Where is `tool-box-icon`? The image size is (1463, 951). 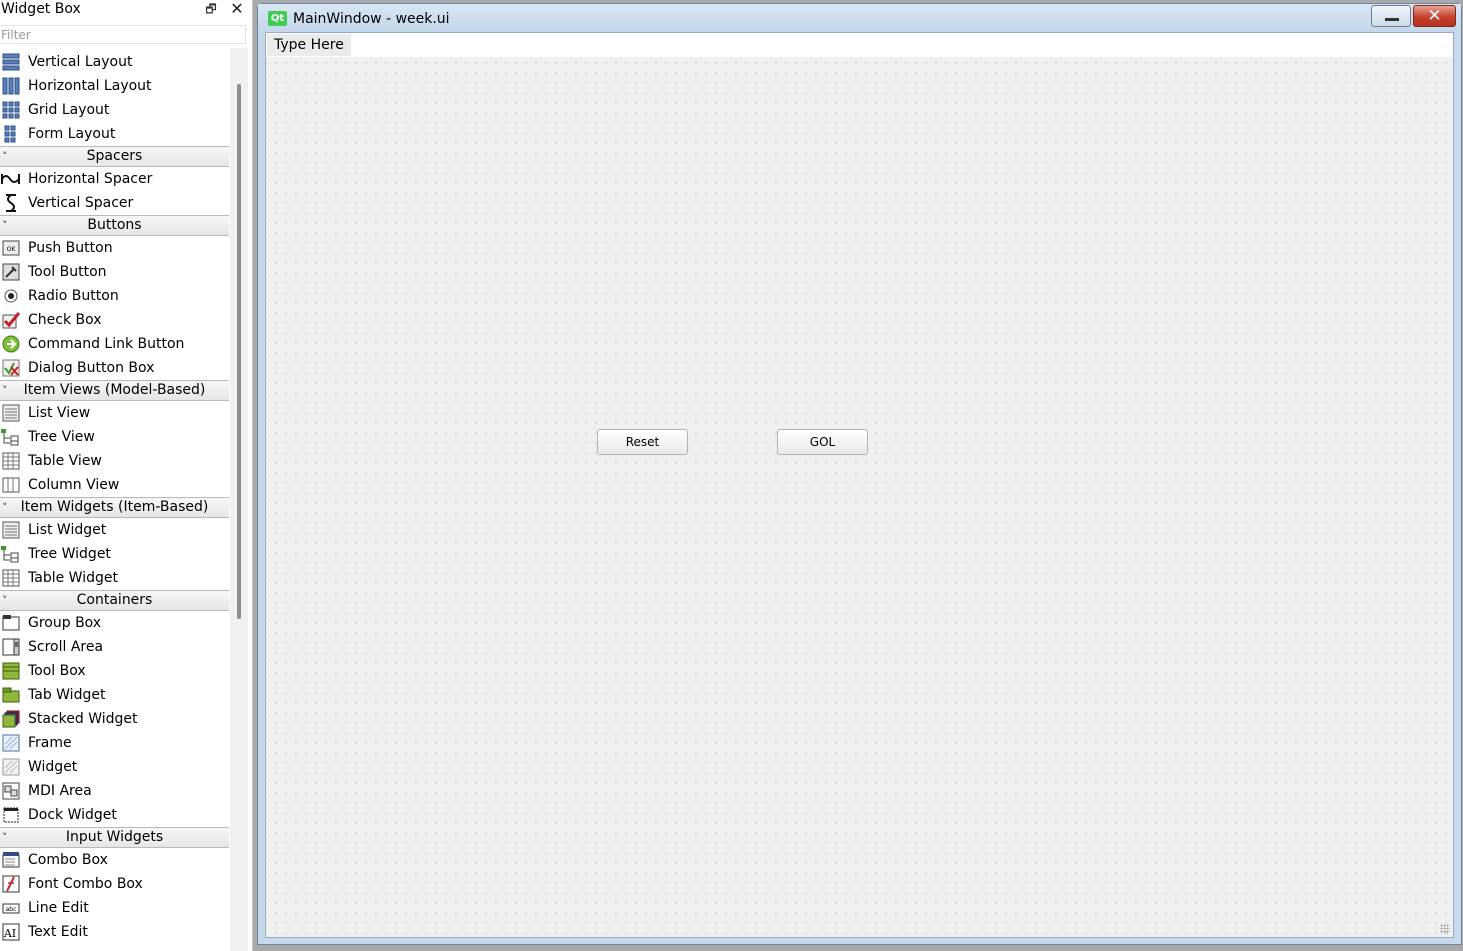 tool-box-icon is located at coordinates (10, 671).